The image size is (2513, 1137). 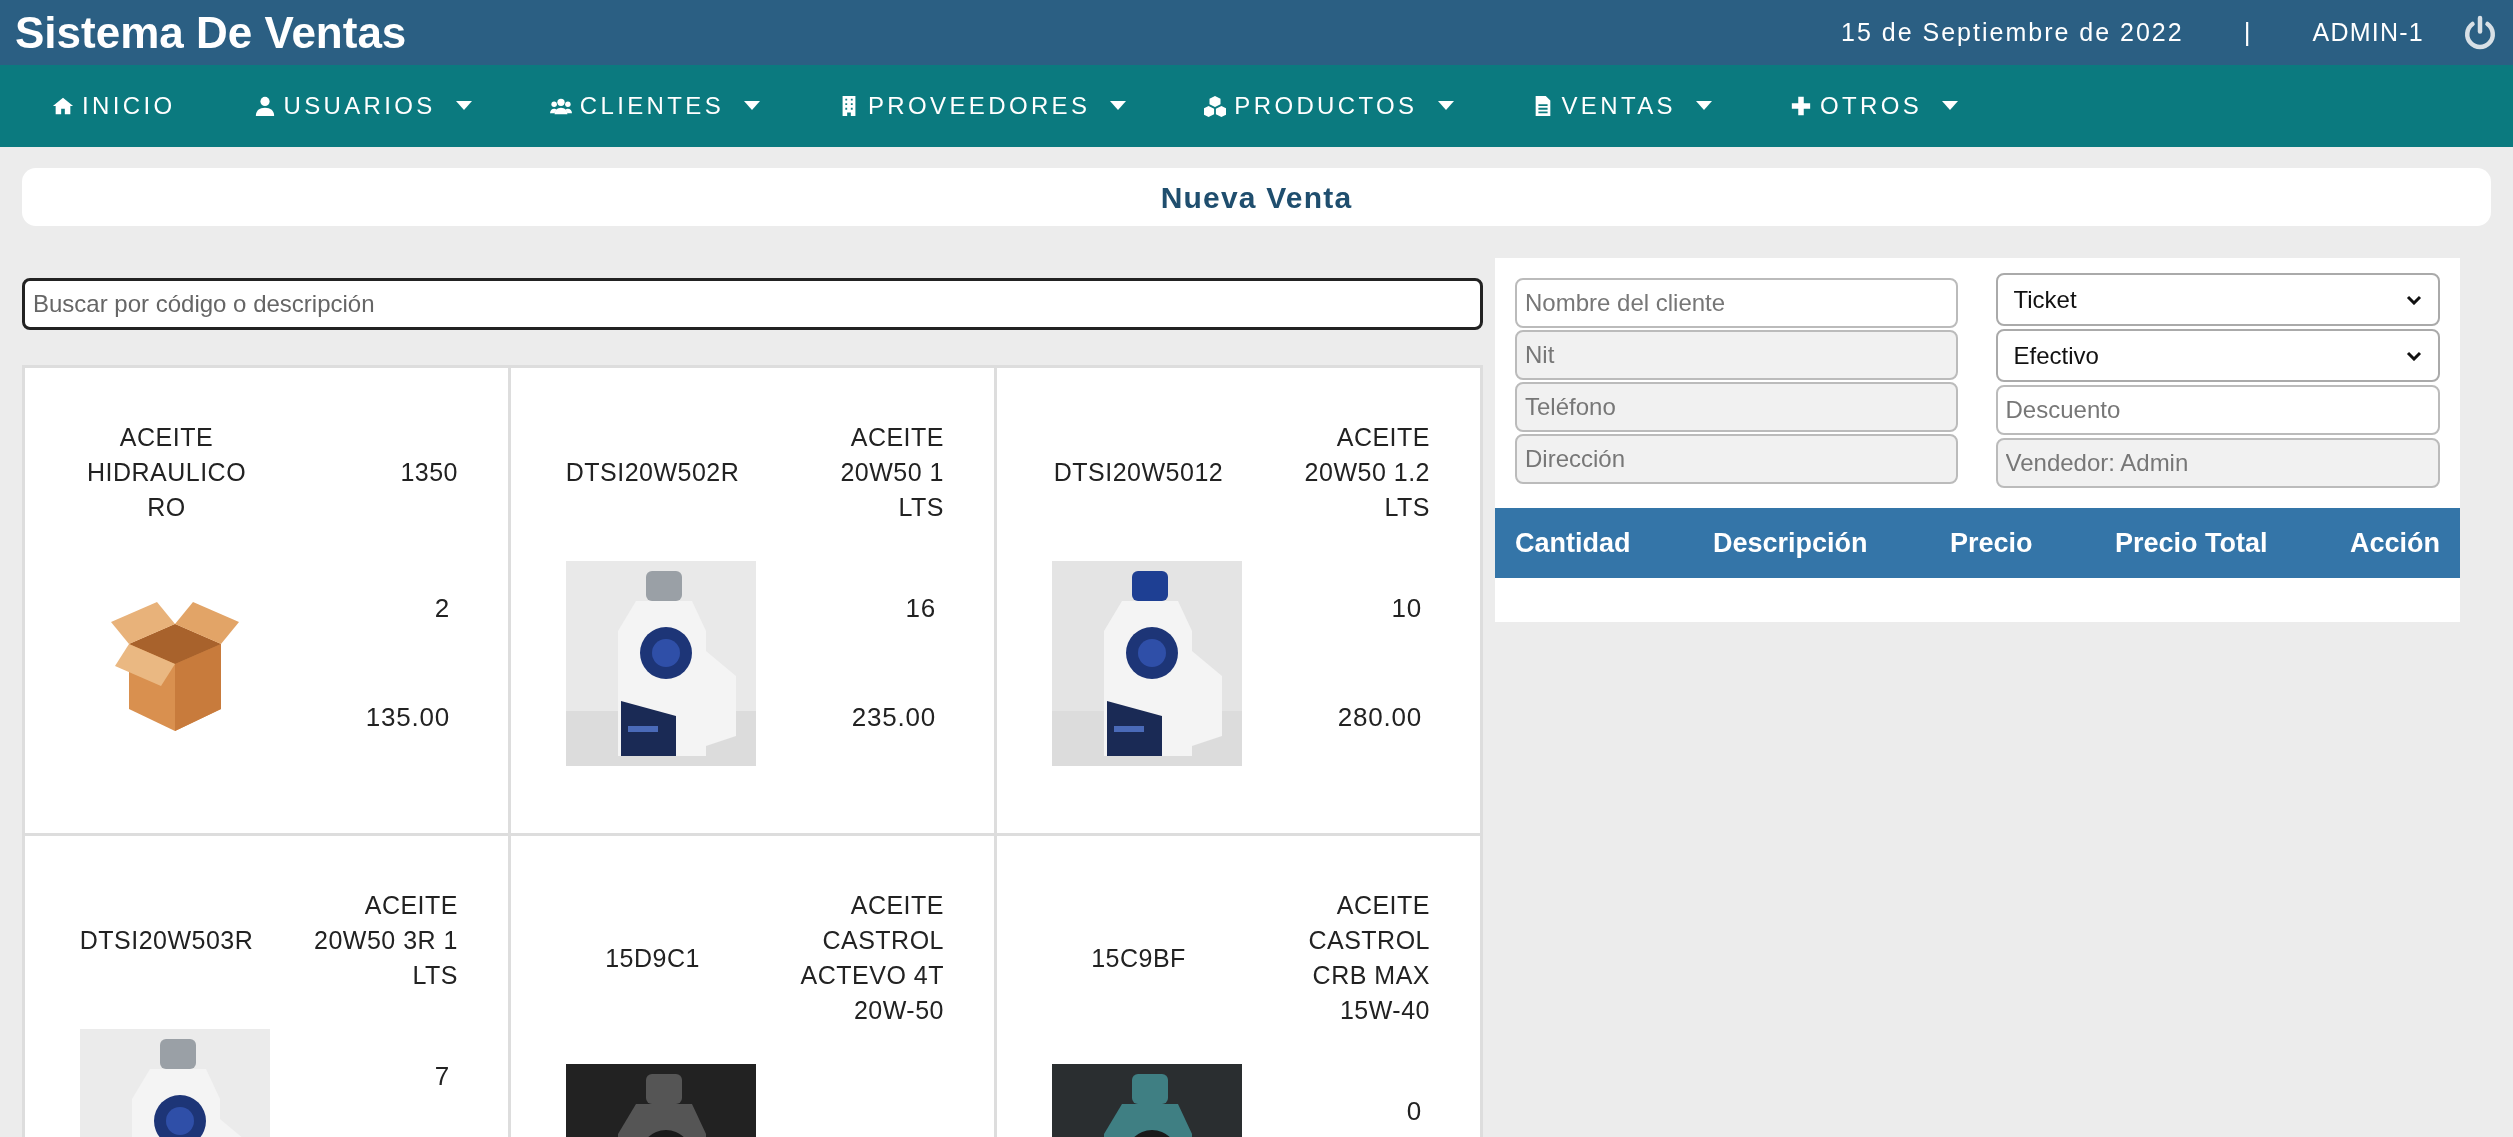 What do you see at coordinates (1240, 602) in the screenshot?
I see `product-card: DTSI20W5012 ACEITE 20W50 1.2 LTS 10 280.00` at bounding box center [1240, 602].